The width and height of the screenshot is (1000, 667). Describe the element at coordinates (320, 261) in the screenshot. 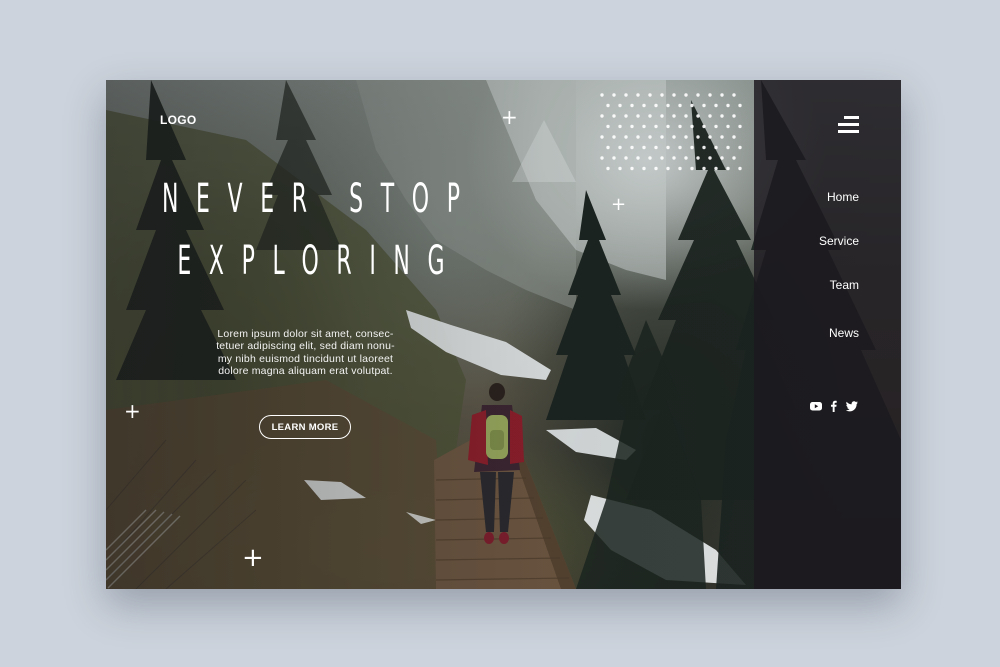

I see `headline-line-2: EXPLORING` at that location.